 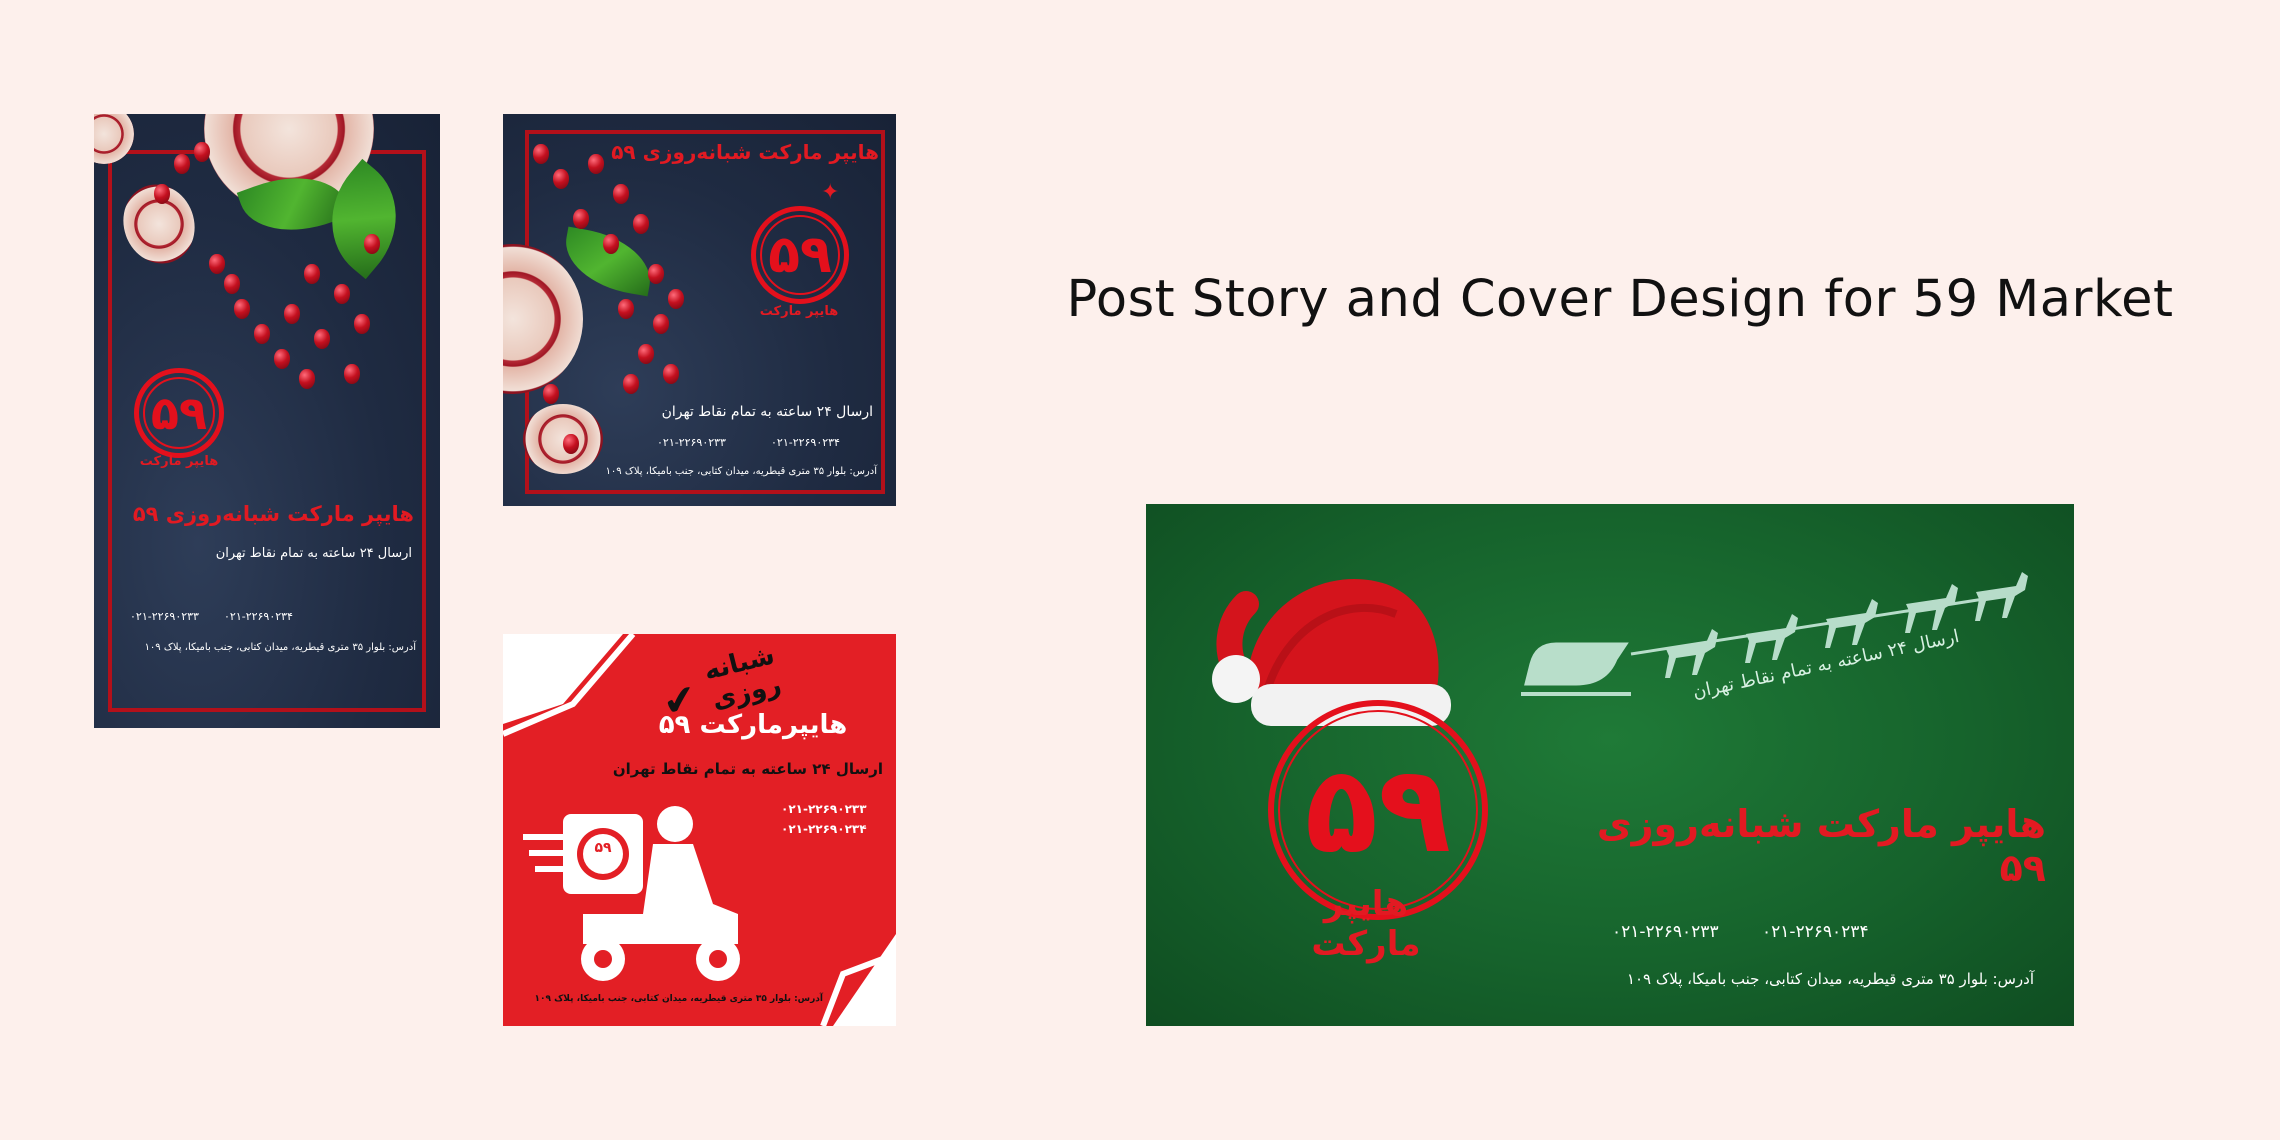 I want to click on red-card-title: هایپرمارکت ۵۹, so click(x=753, y=725).